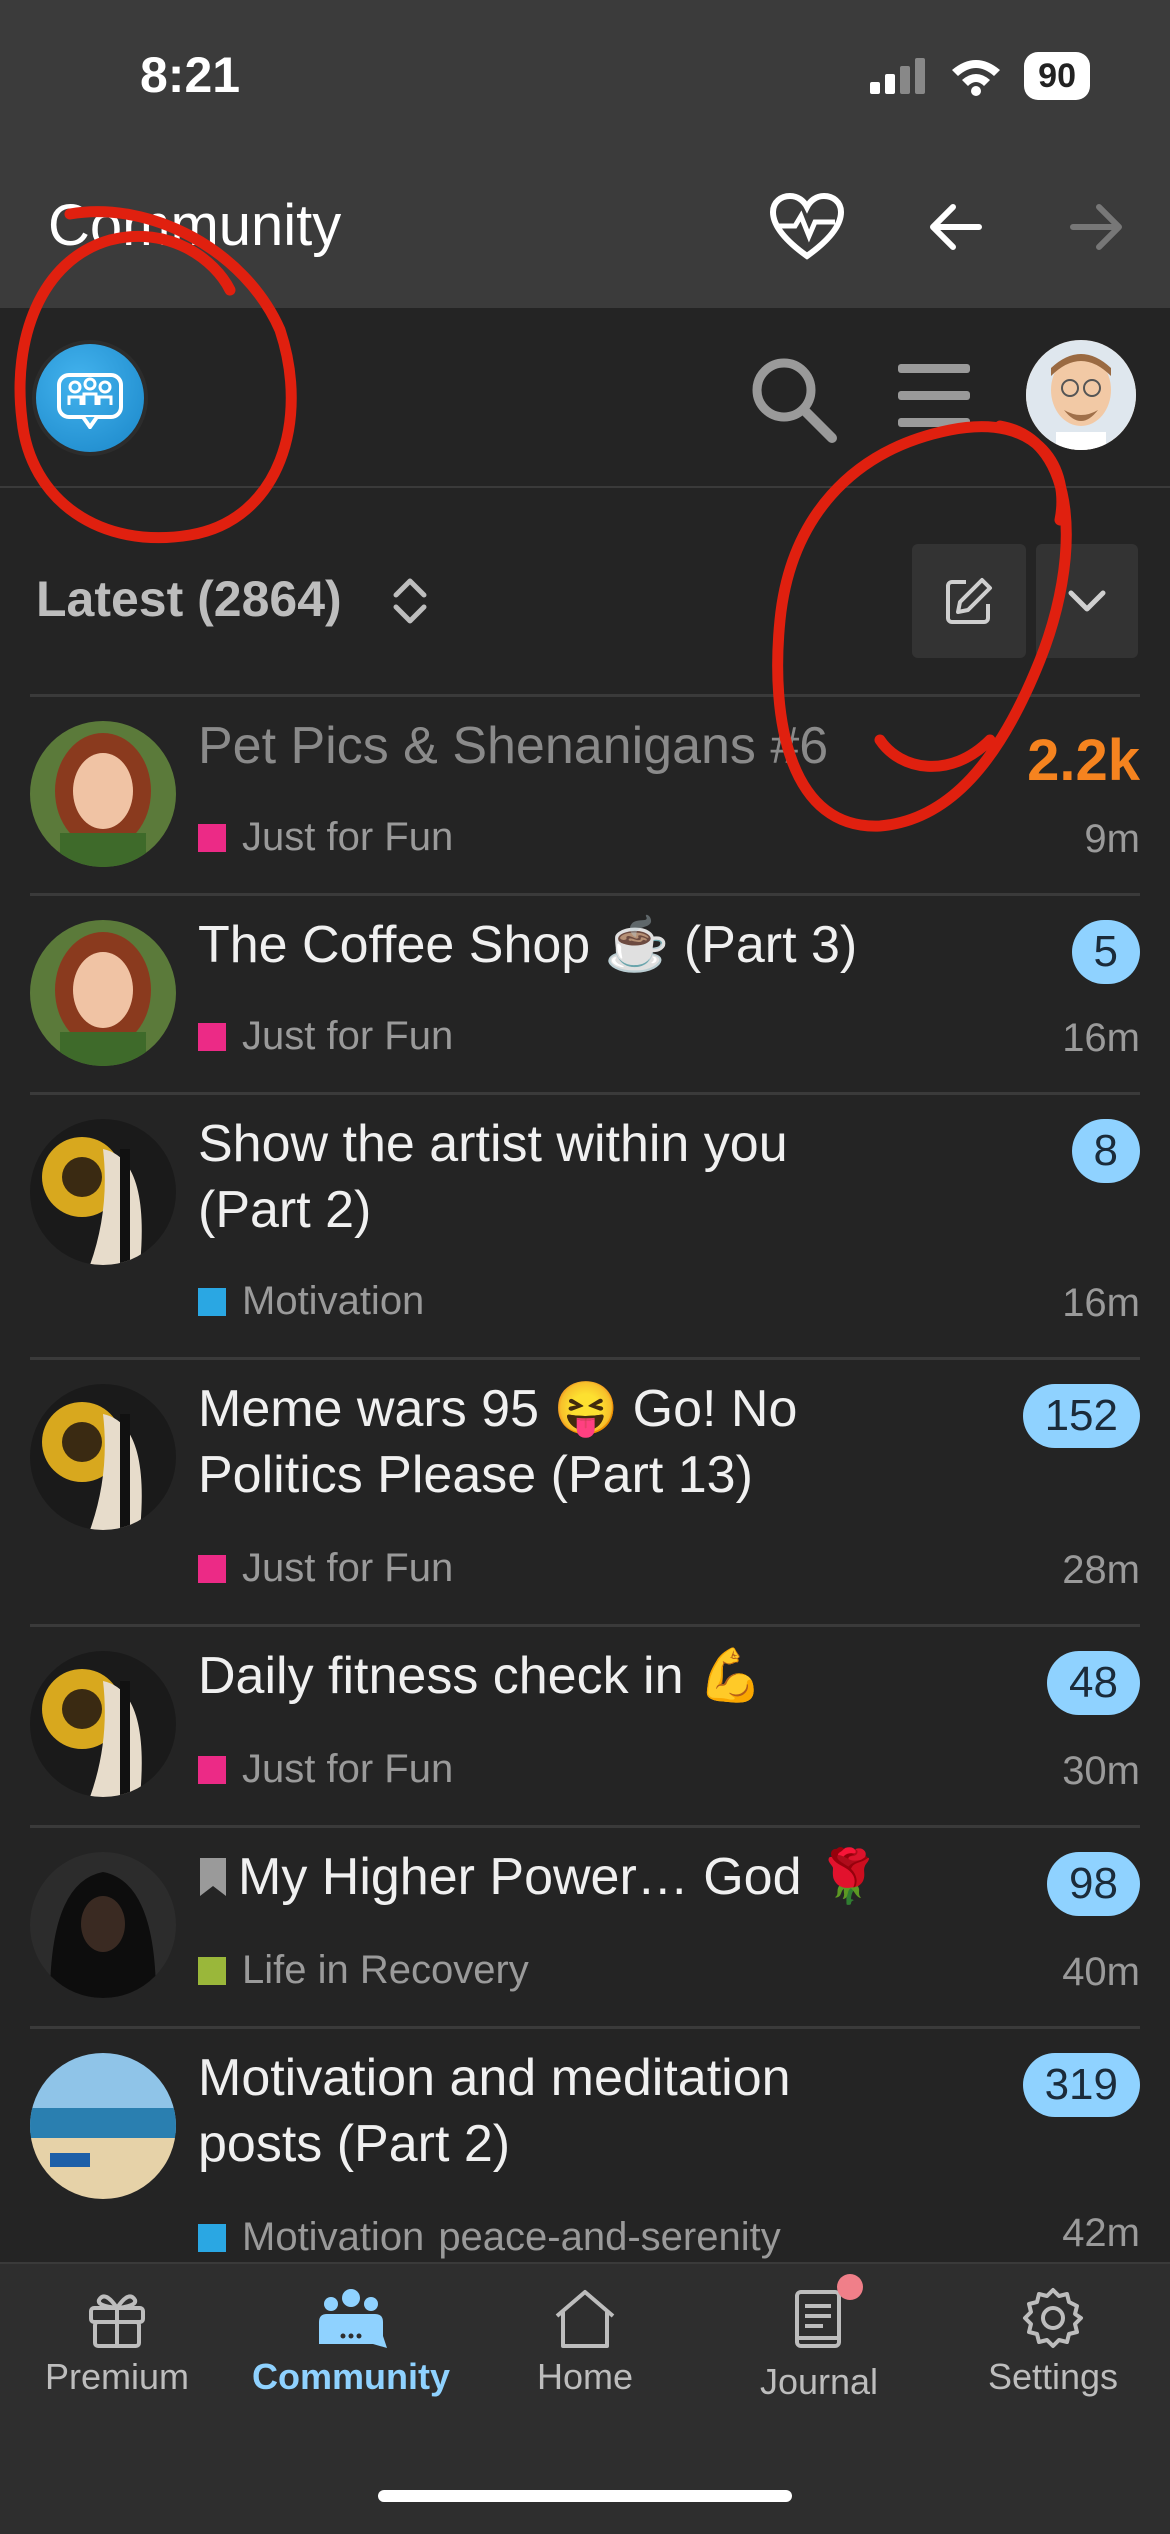 The height and width of the screenshot is (2534, 1170). Describe the element at coordinates (1101, 1570) in the screenshot. I see `topic-age: 28m` at that location.